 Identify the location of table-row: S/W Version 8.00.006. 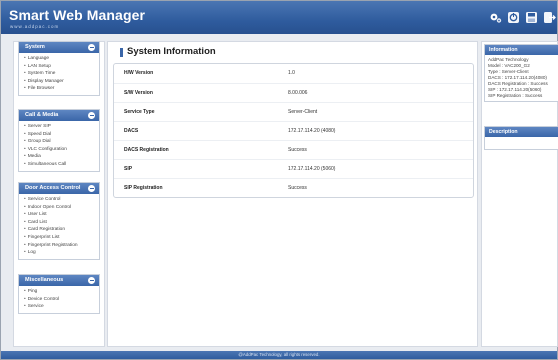
(293, 92).